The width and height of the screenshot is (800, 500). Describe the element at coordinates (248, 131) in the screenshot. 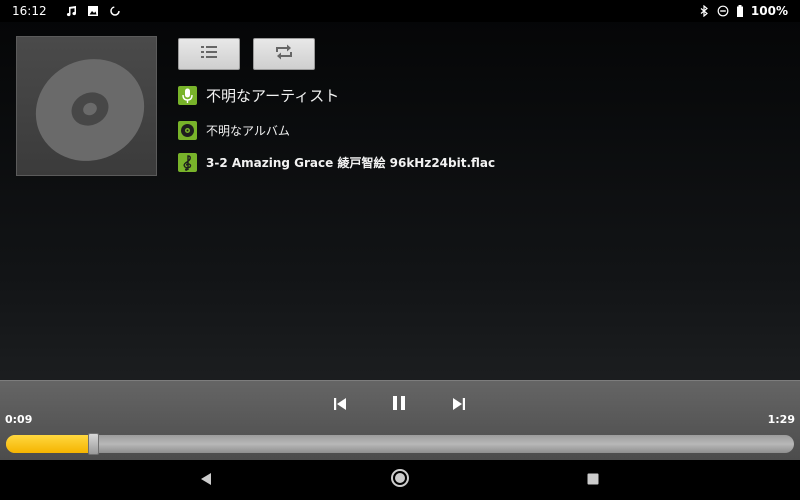

I see `album-name: 不明なアルバム` at that location.